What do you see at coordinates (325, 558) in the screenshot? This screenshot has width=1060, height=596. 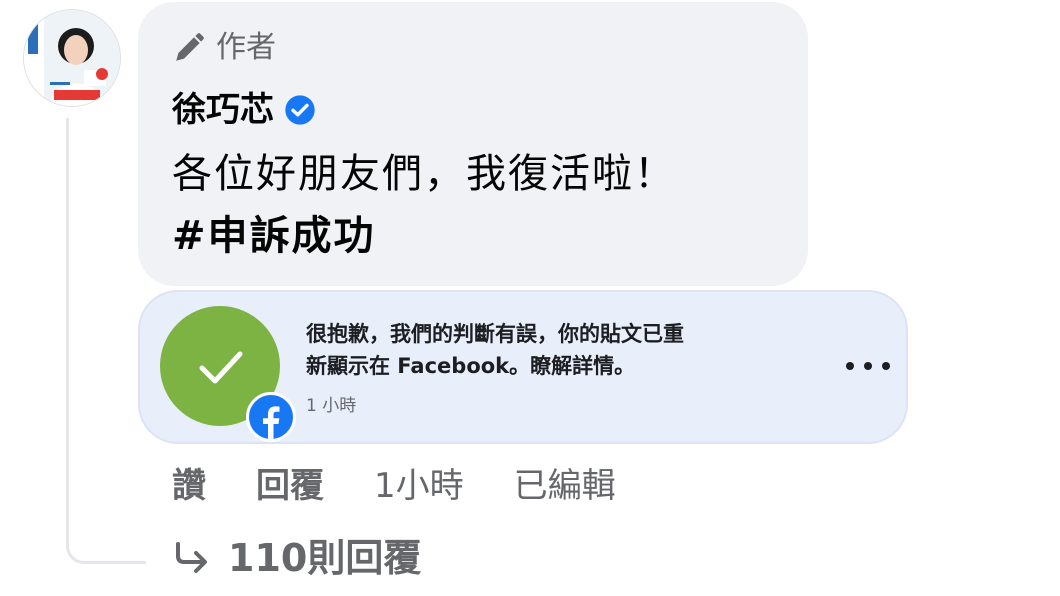 I see `replies-count-label: 110則回覆` at bounding box center [325, 558].